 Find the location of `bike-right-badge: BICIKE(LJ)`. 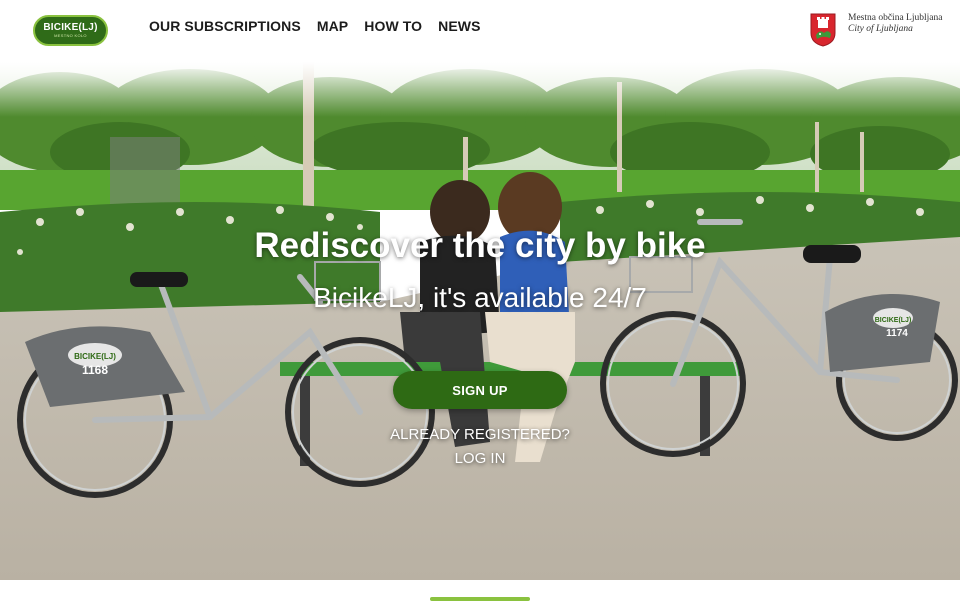

bike-right-badge: BICIKE(LJ) is located at coordinates (893, 320).